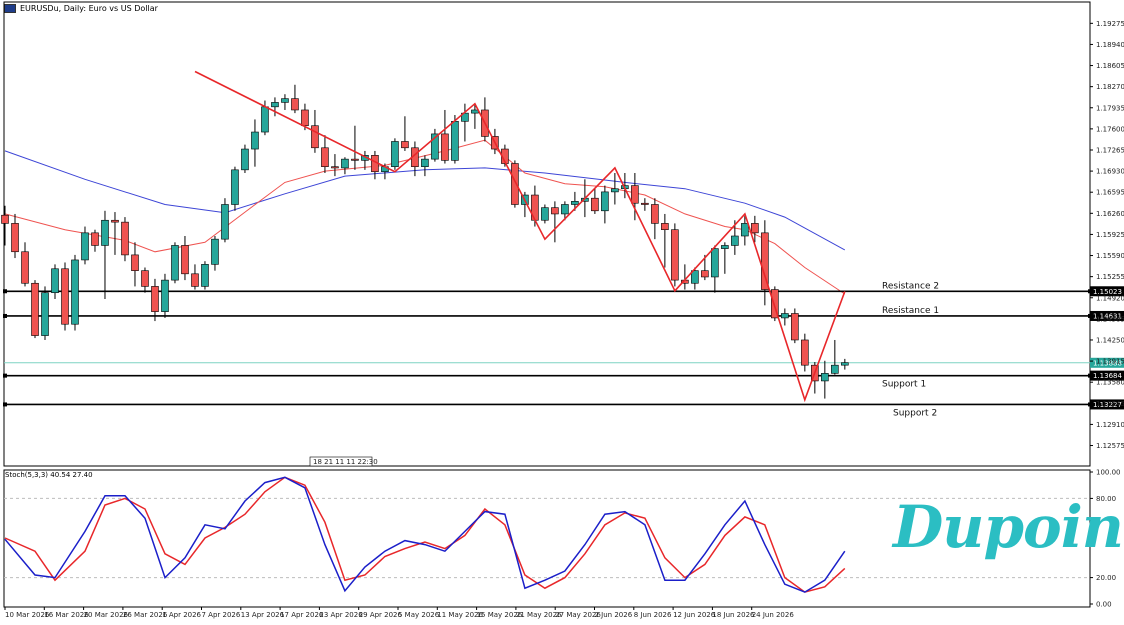  I want to click on price-tick-label: 1.18940, so click(1110, 45).